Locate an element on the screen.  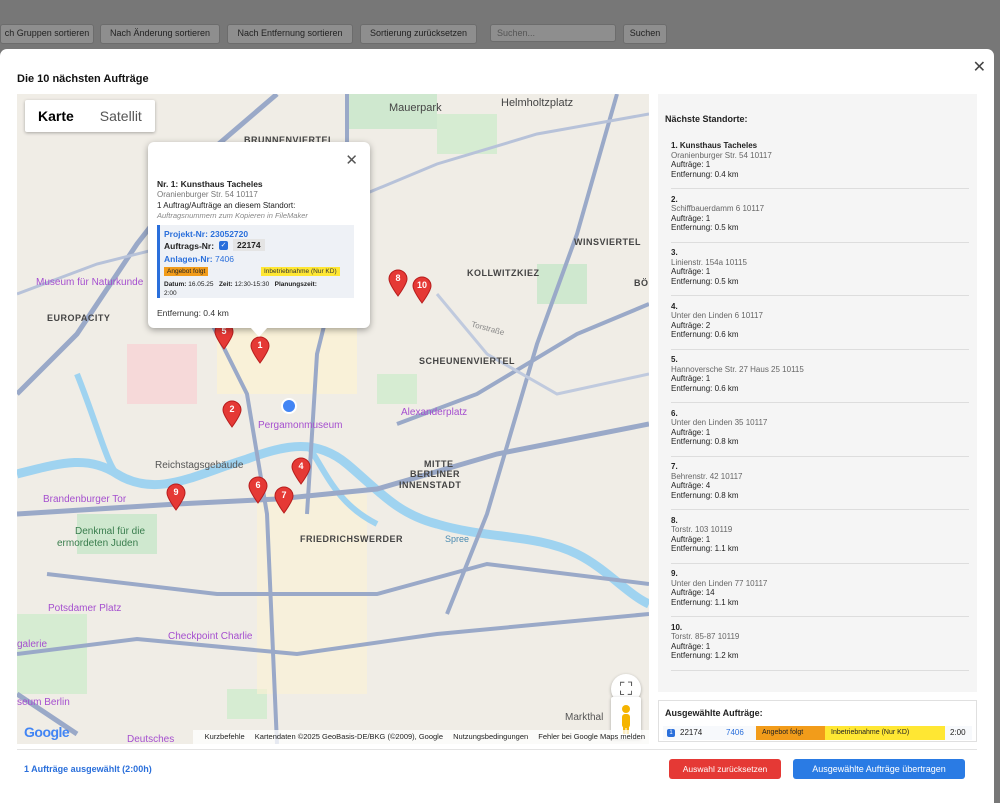
terms-link: Nutzungsbedingungen is located at coordinates (490, 736).